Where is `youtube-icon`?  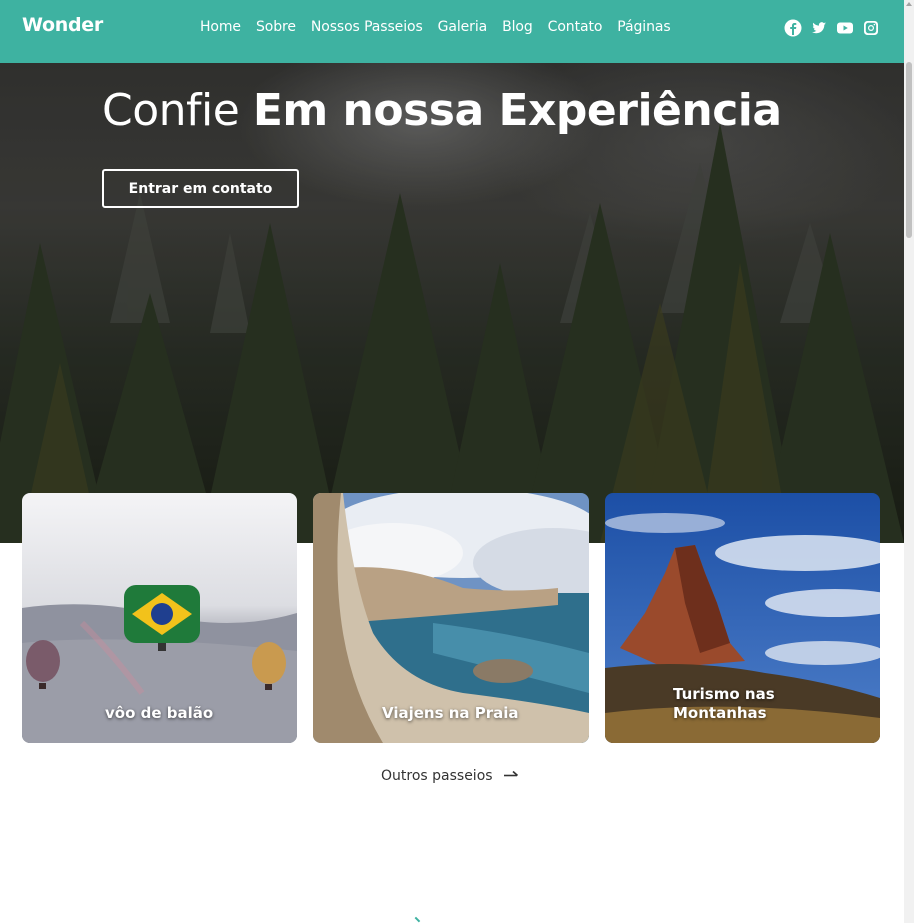
youtube-icon is located at coordinates (845, 28).